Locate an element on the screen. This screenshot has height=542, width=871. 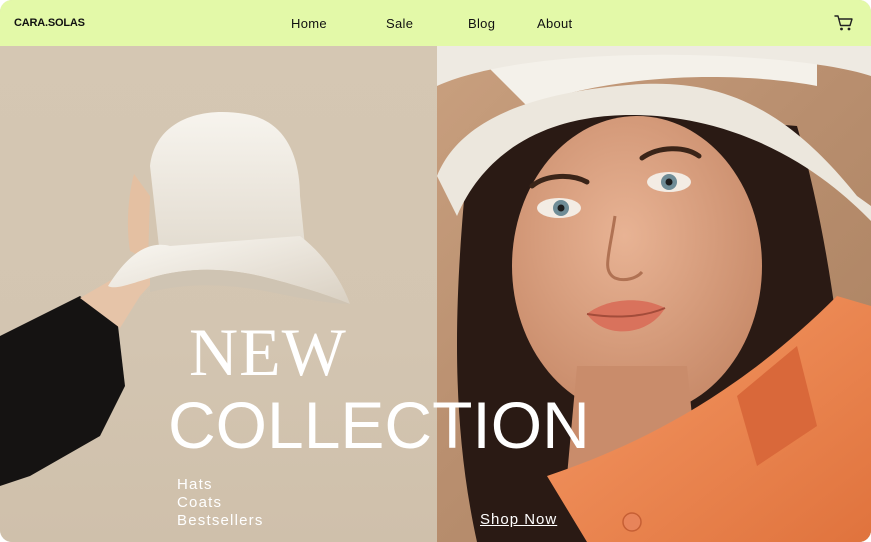
nav-link-sale: Sale is located at coordinates (399, 23).